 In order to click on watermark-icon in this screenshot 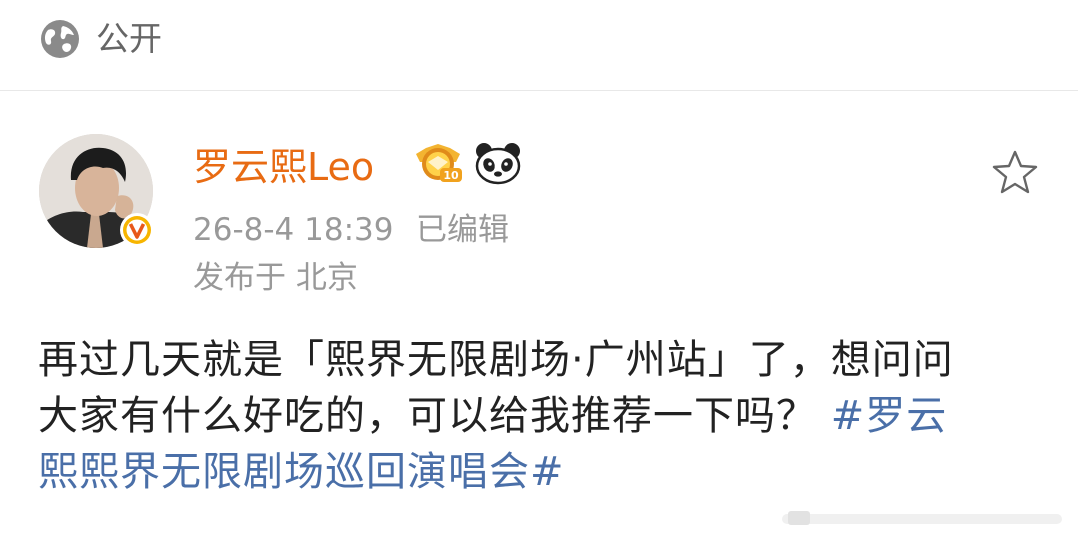, I will do `click(922, 518)`.